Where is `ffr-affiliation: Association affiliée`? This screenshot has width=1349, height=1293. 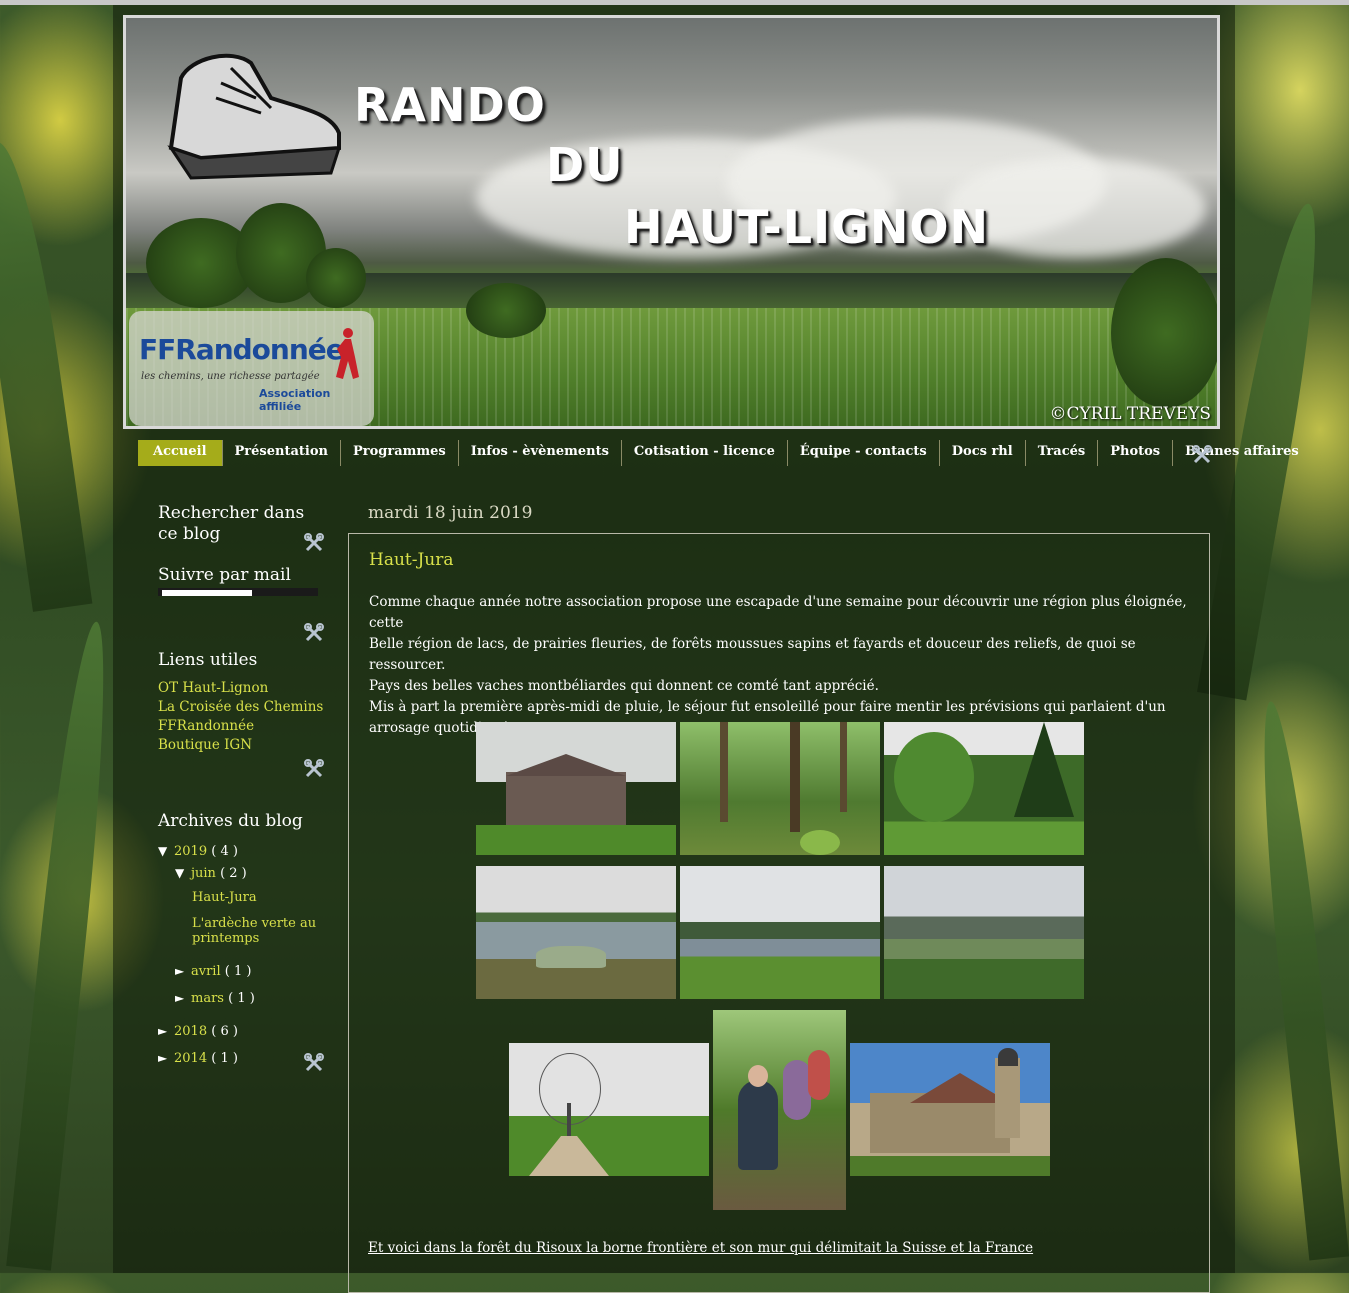
ffr-affiliation: Association affiliée is located at coordinates (295, 400).